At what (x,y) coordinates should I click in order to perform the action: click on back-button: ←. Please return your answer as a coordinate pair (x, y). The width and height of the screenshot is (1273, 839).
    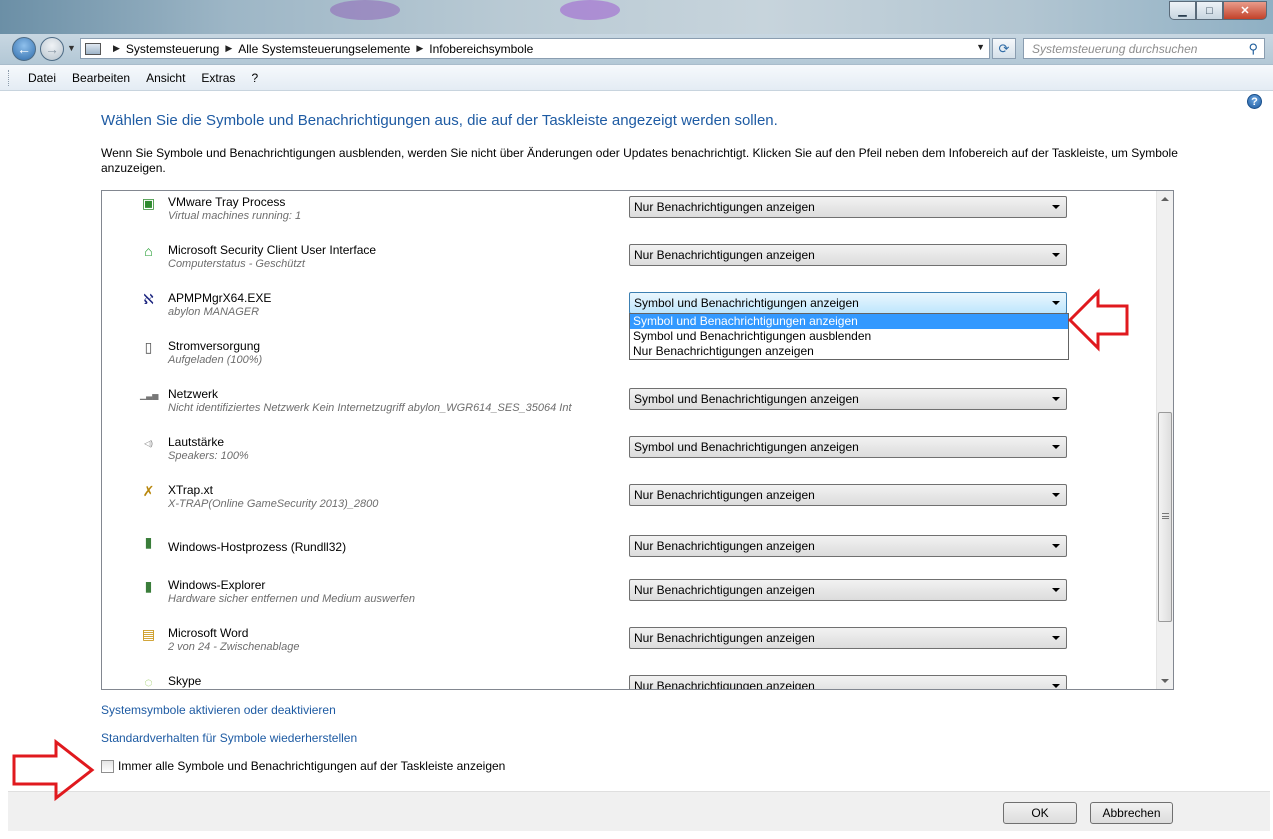
    Looking at the image, I should click on (24, 49).